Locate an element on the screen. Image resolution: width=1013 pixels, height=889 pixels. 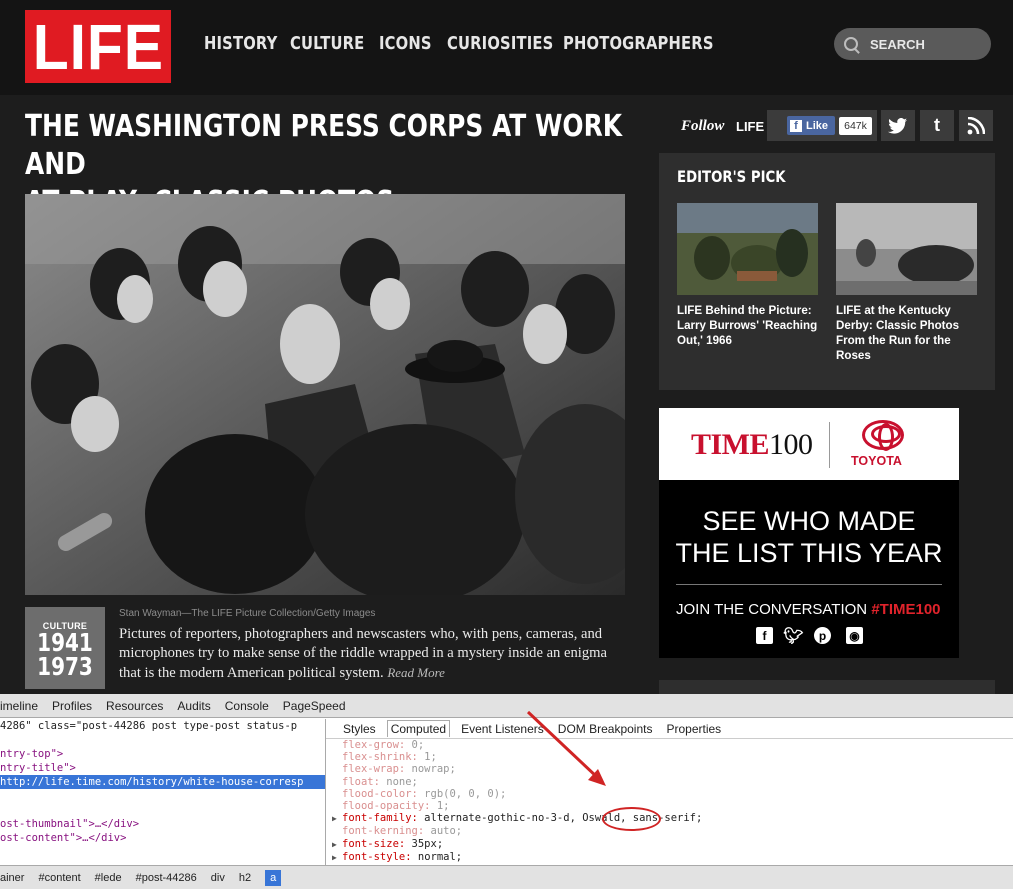
computed-property-row: flex-grow: 0; is located at coordinates (672, 745).